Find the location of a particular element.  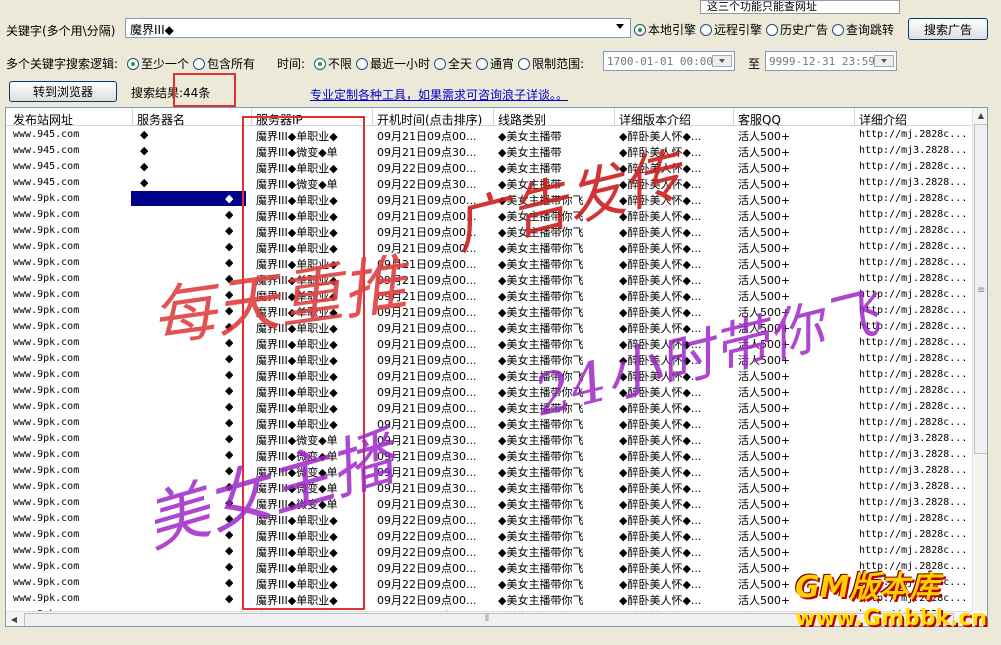

scroll-right-icon: ▶ is located at coordinates (963, 619).